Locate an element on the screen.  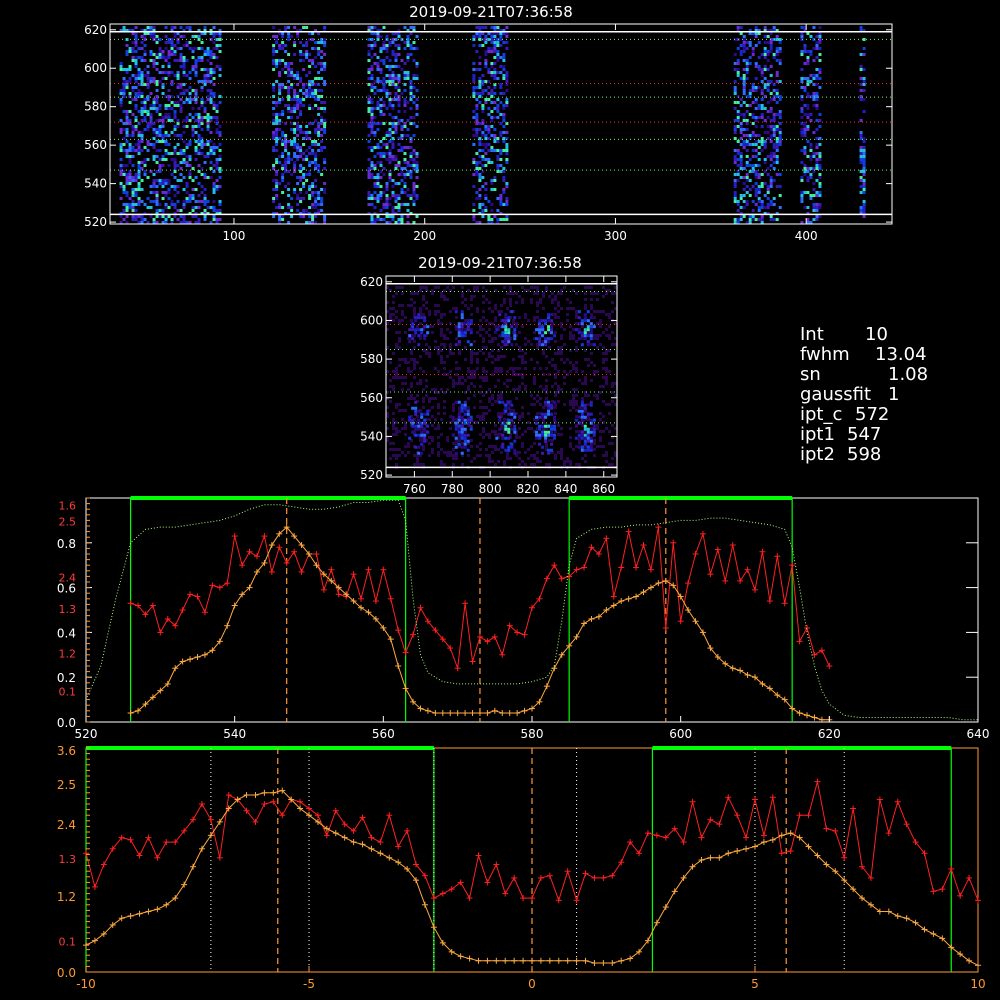
info-ipt1-label: ipt1 is located at coordinates (817, 434).